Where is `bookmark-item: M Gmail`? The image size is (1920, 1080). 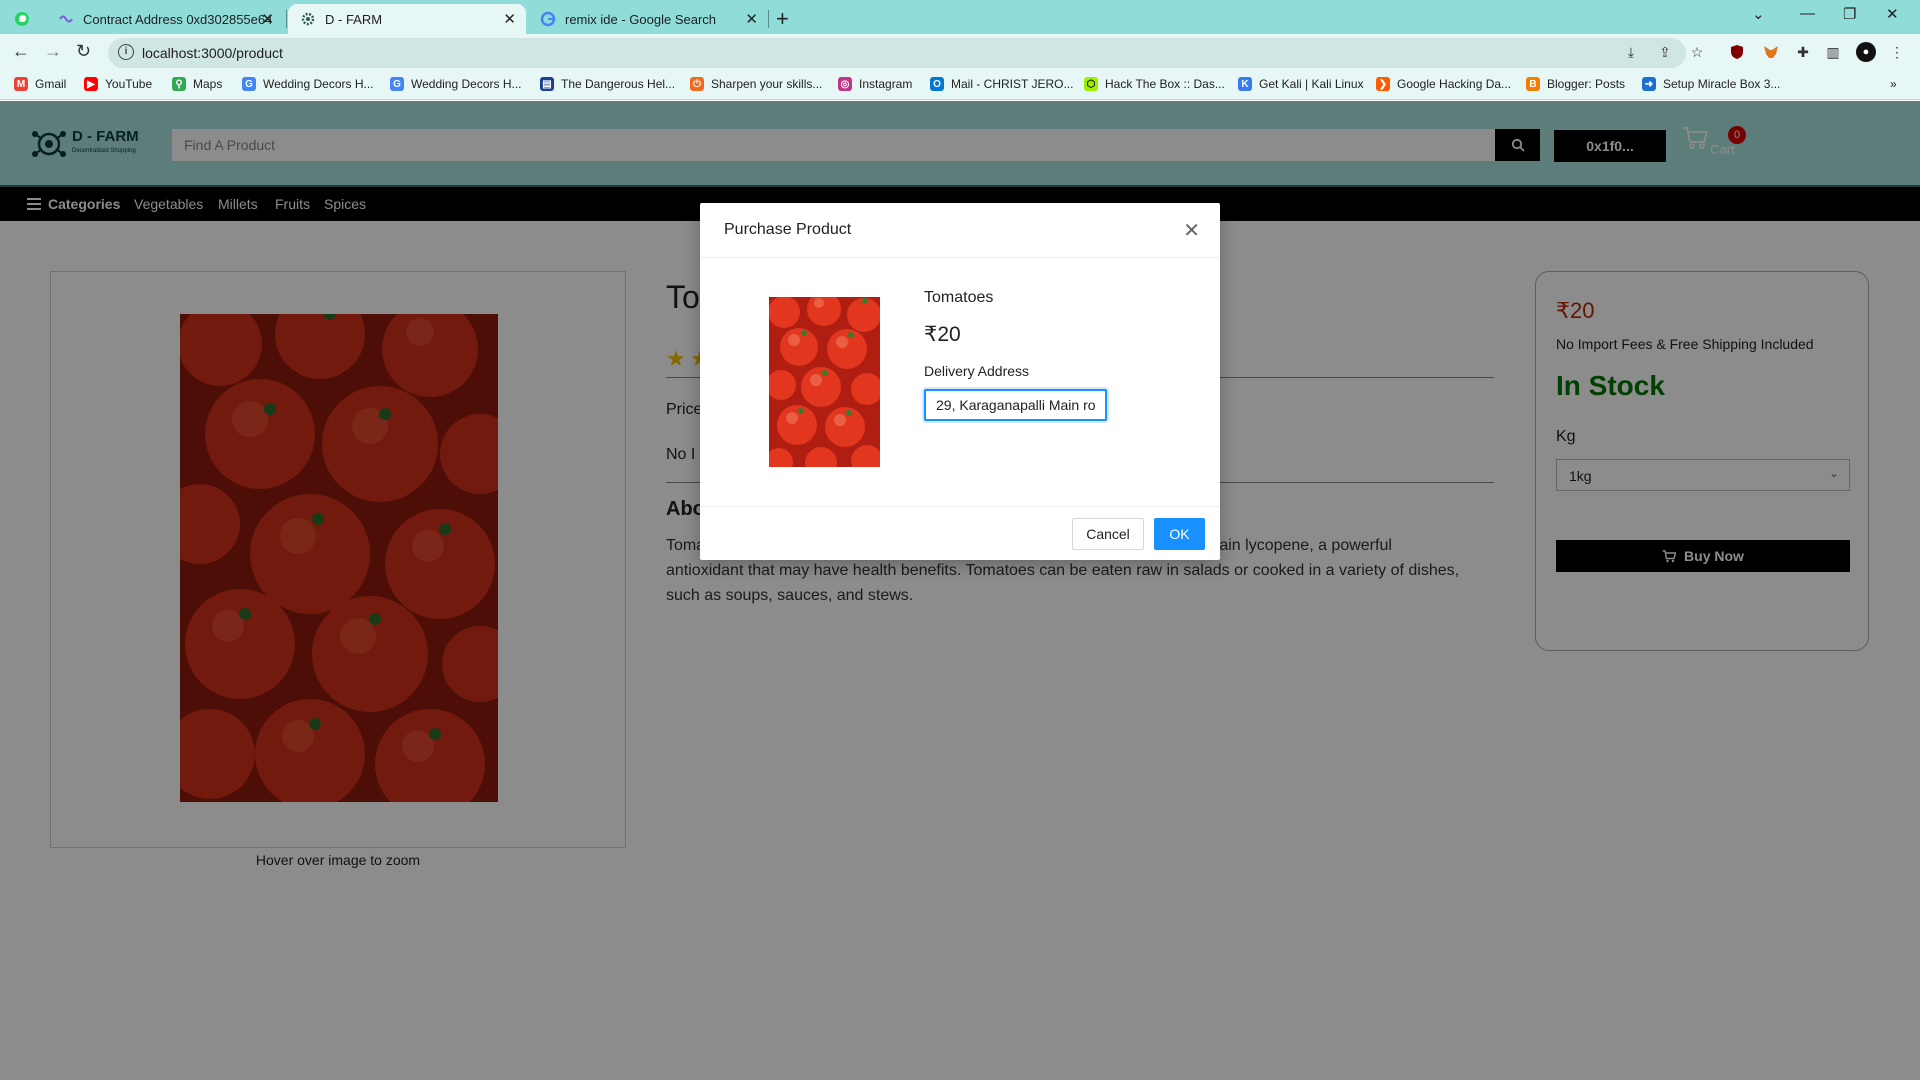 bookmark-item: M Gmail is located at coordinates (40, 84).